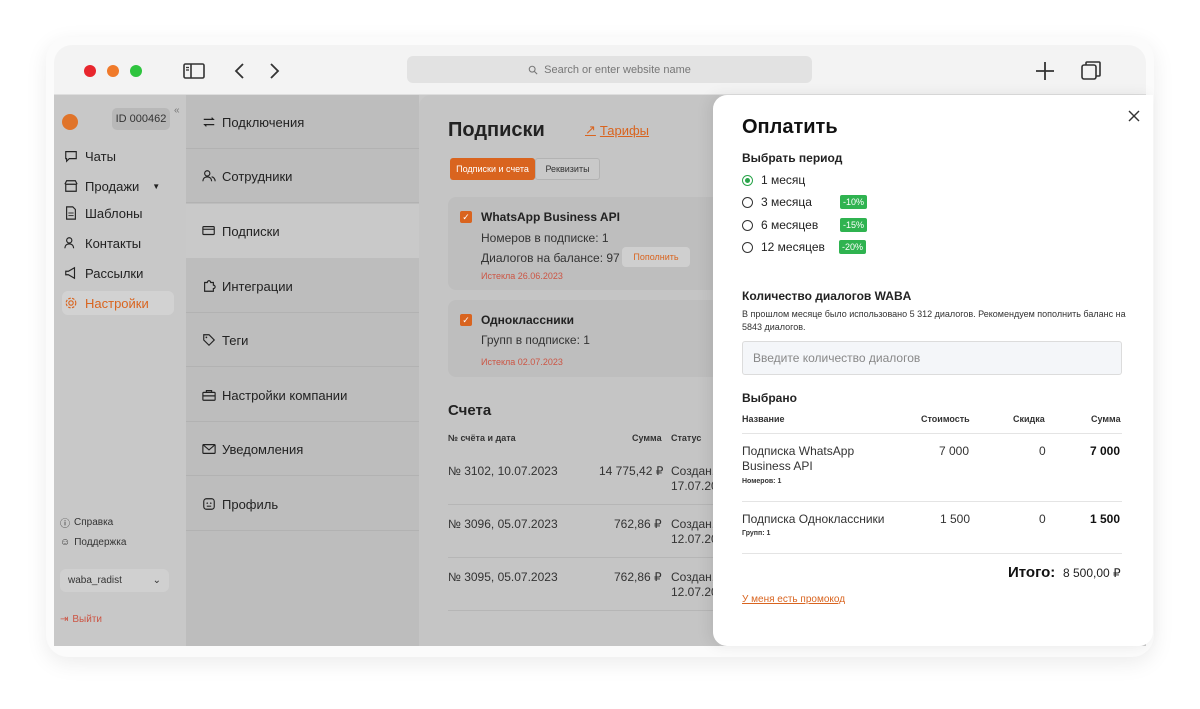  I want to click on sidebar-toggle-icon, so click(194, 71).